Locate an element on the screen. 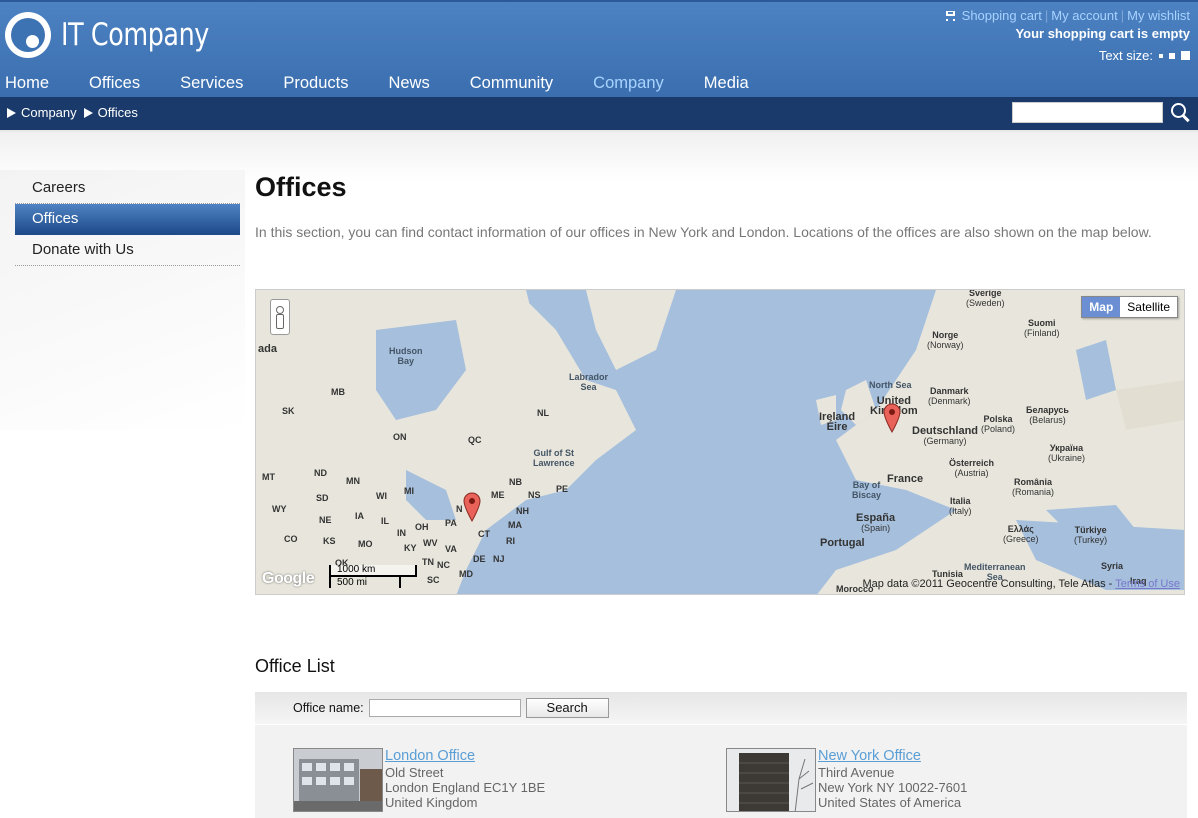  map-label: RI is located at coordinates (510, 541).